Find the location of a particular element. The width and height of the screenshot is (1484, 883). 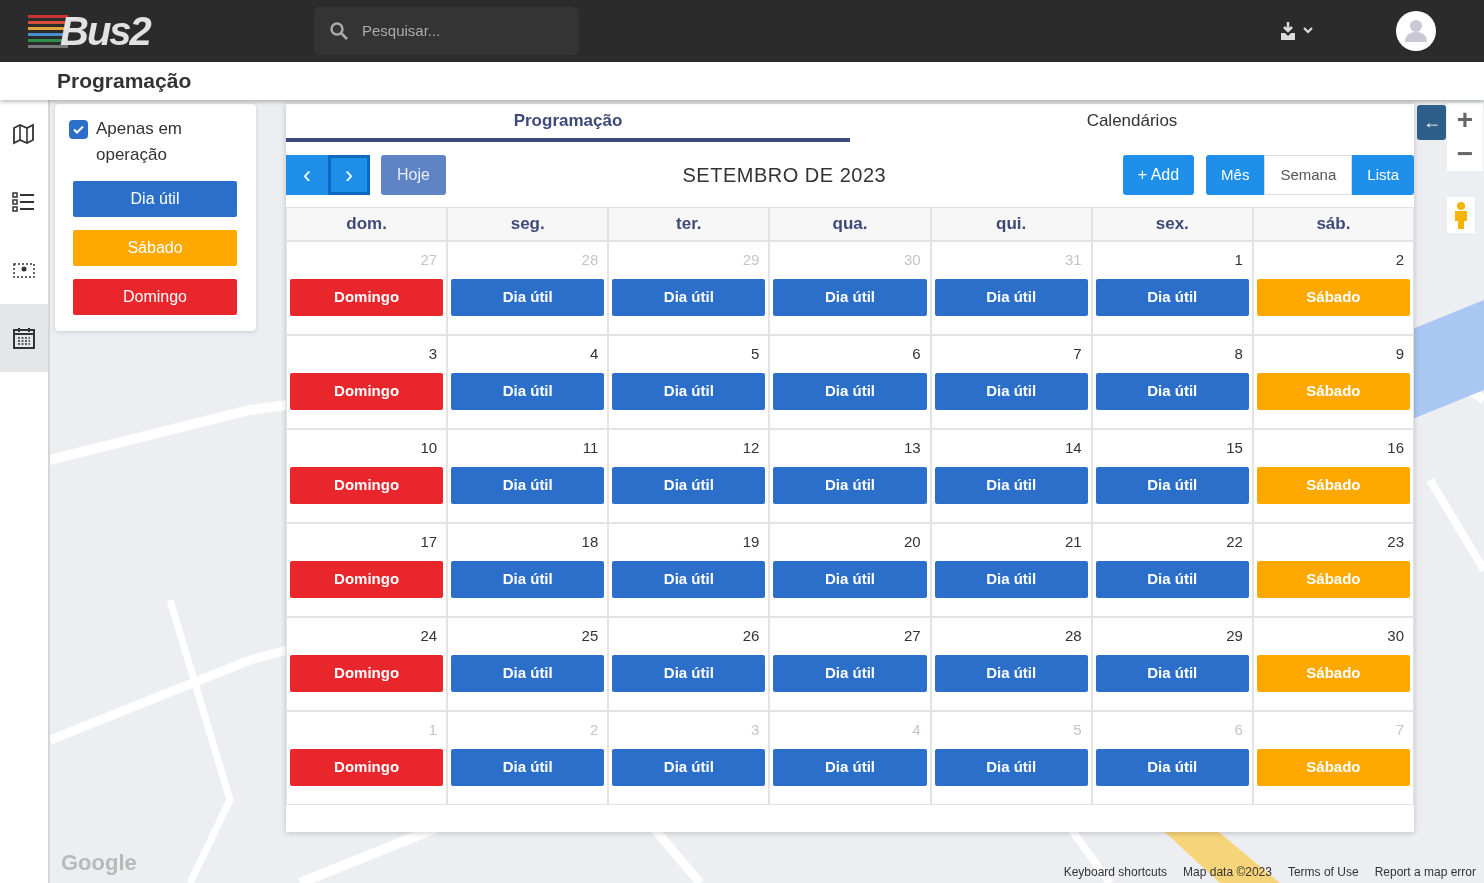

map-icon is located at coordinates (24, 134).